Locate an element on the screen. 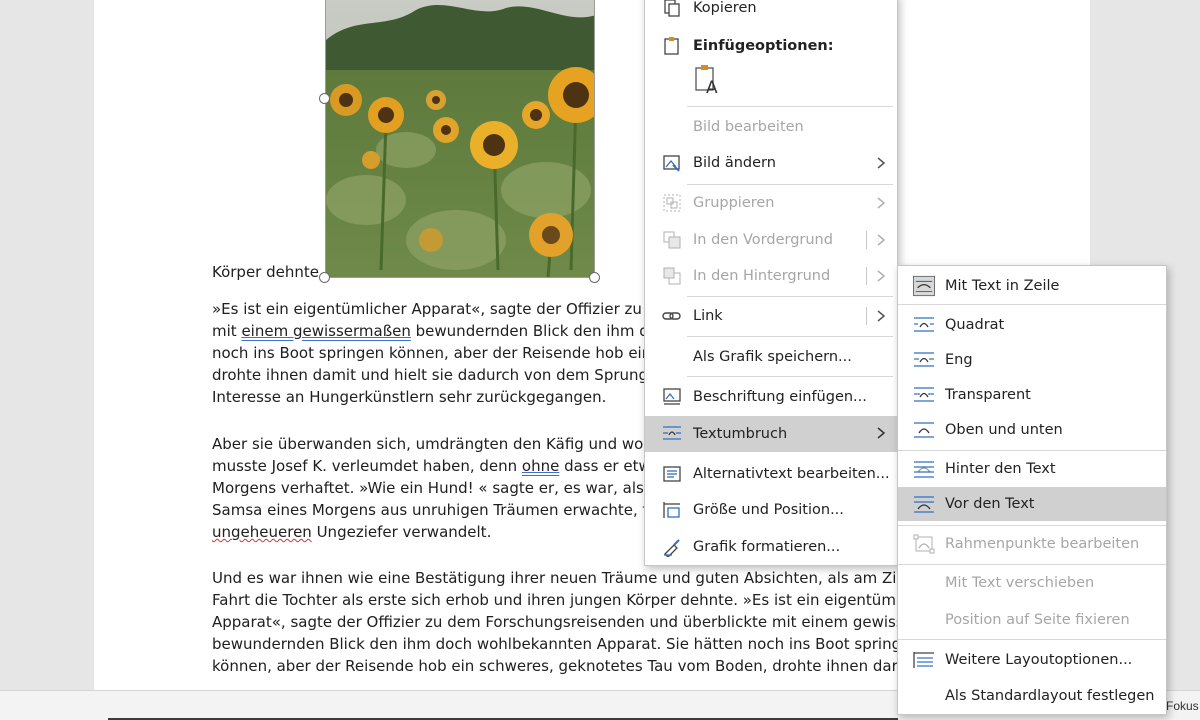 The width and height of the screenshot is (1200, 720). menu-item-wrap-text: Textumbruch is located at coordinates (771, 434).